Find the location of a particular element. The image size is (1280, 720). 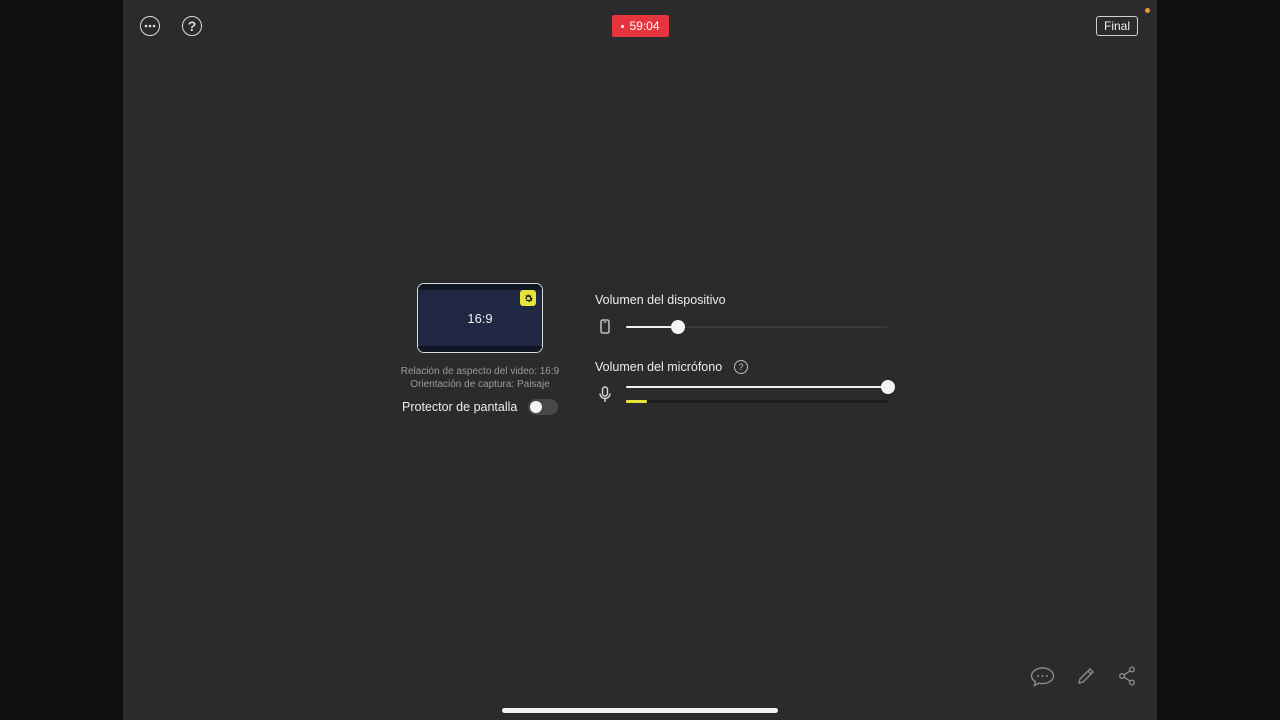

toggle-knob is located at coordinates (536, 407).